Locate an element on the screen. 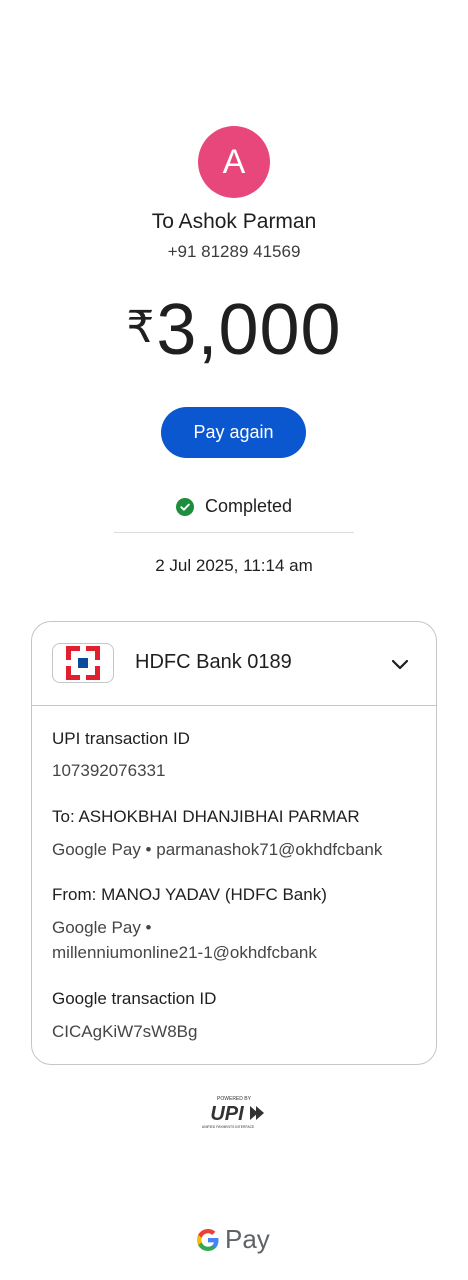 The width and height of the screenshot is (468, 1280). google-pay-logo: Pay is located at coordinates (232, 1239).